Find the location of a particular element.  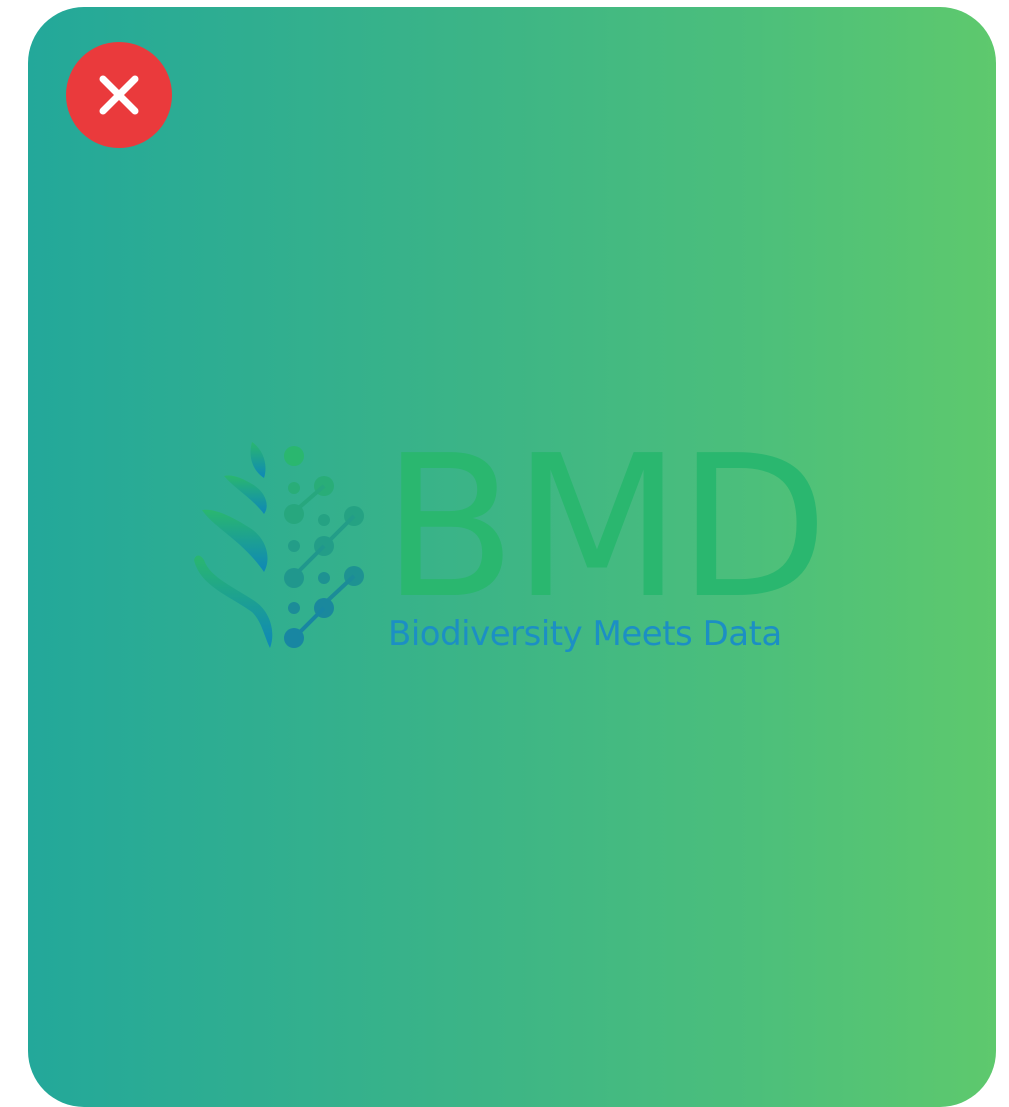

logo-letters: BMD is located at coordinates (605, 528).